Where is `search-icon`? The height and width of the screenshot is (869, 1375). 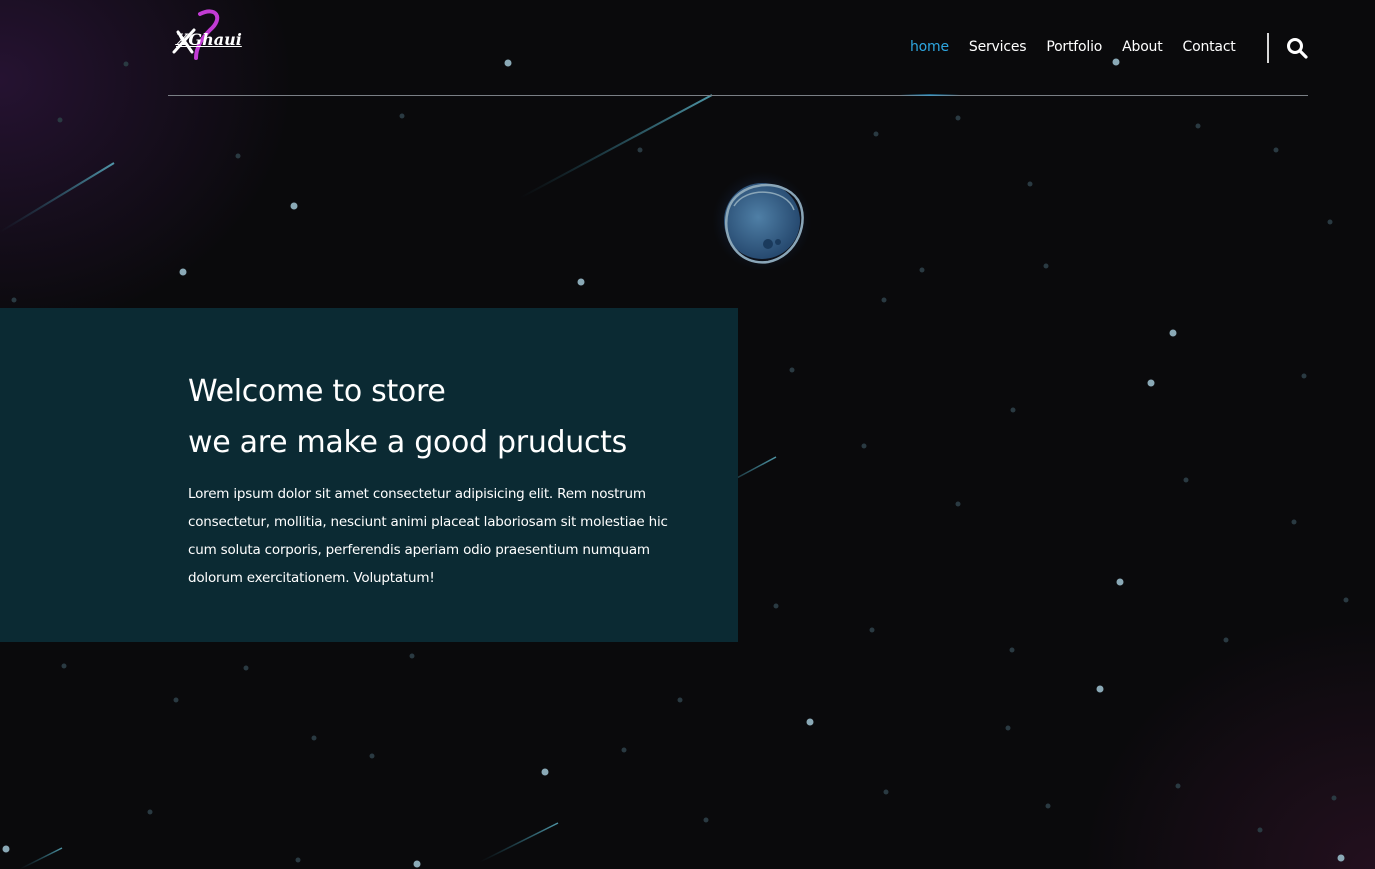 search-icon is located at coordinates (1297, 48).